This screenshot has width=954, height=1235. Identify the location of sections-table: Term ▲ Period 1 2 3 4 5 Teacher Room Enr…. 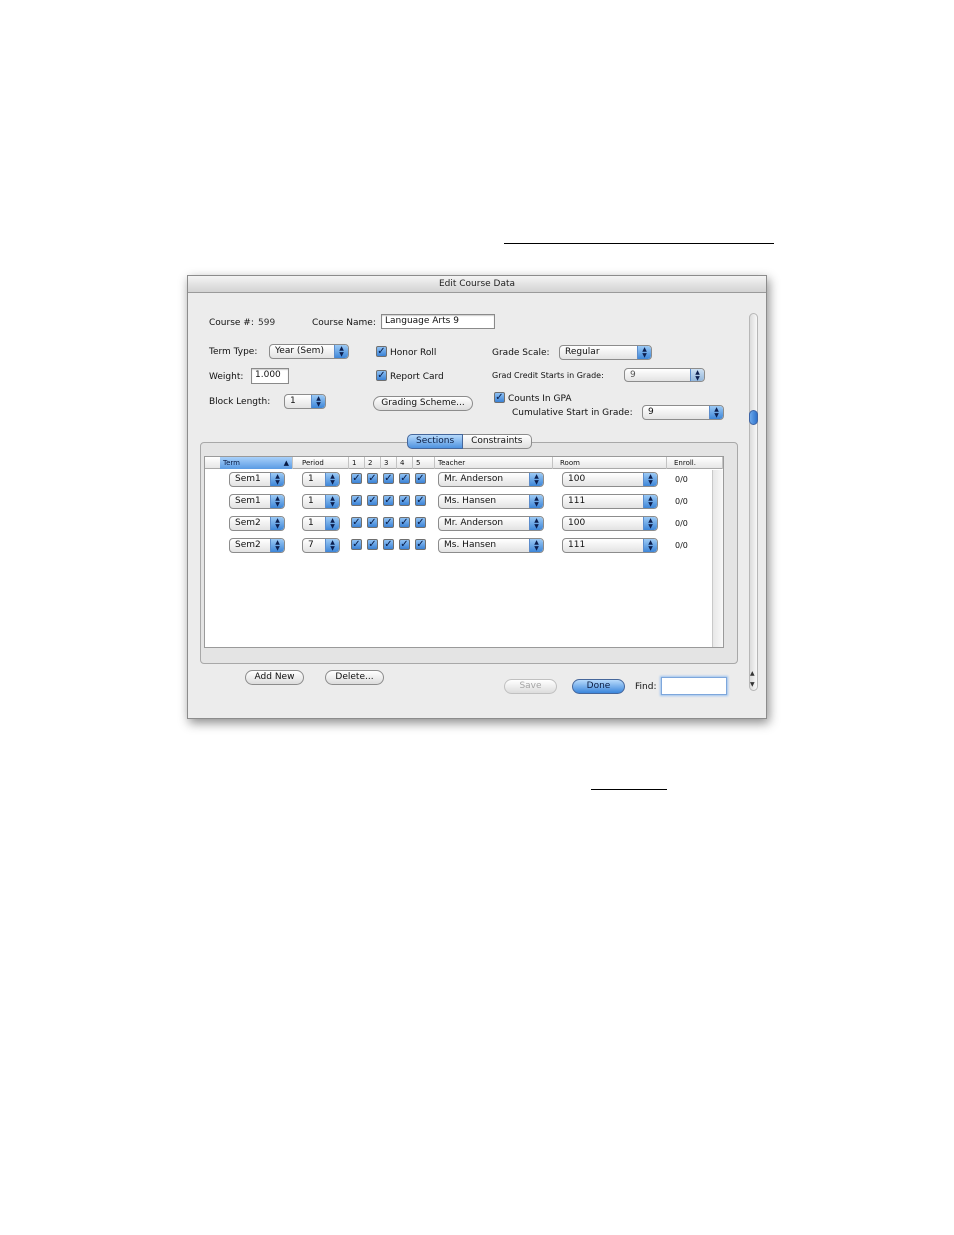
(464, 552).